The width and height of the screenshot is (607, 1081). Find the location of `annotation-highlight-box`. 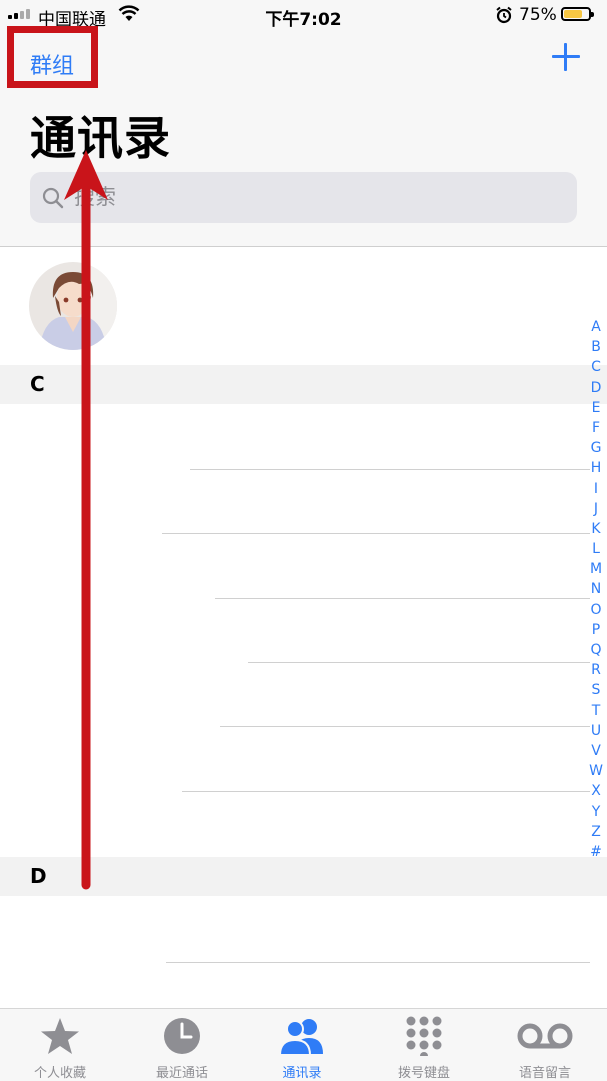

annotation-highlight-box is located at coordinates (52, 57).